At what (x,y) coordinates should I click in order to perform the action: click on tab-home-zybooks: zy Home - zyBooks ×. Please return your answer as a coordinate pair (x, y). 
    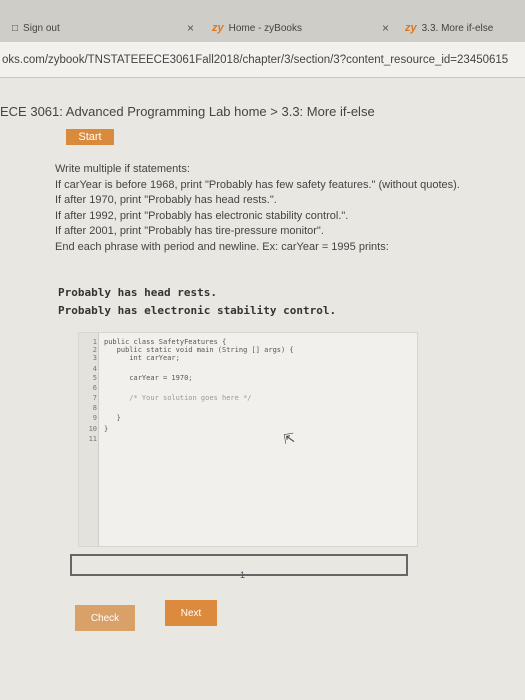
    Looking at the image, I should click on (309, 28).